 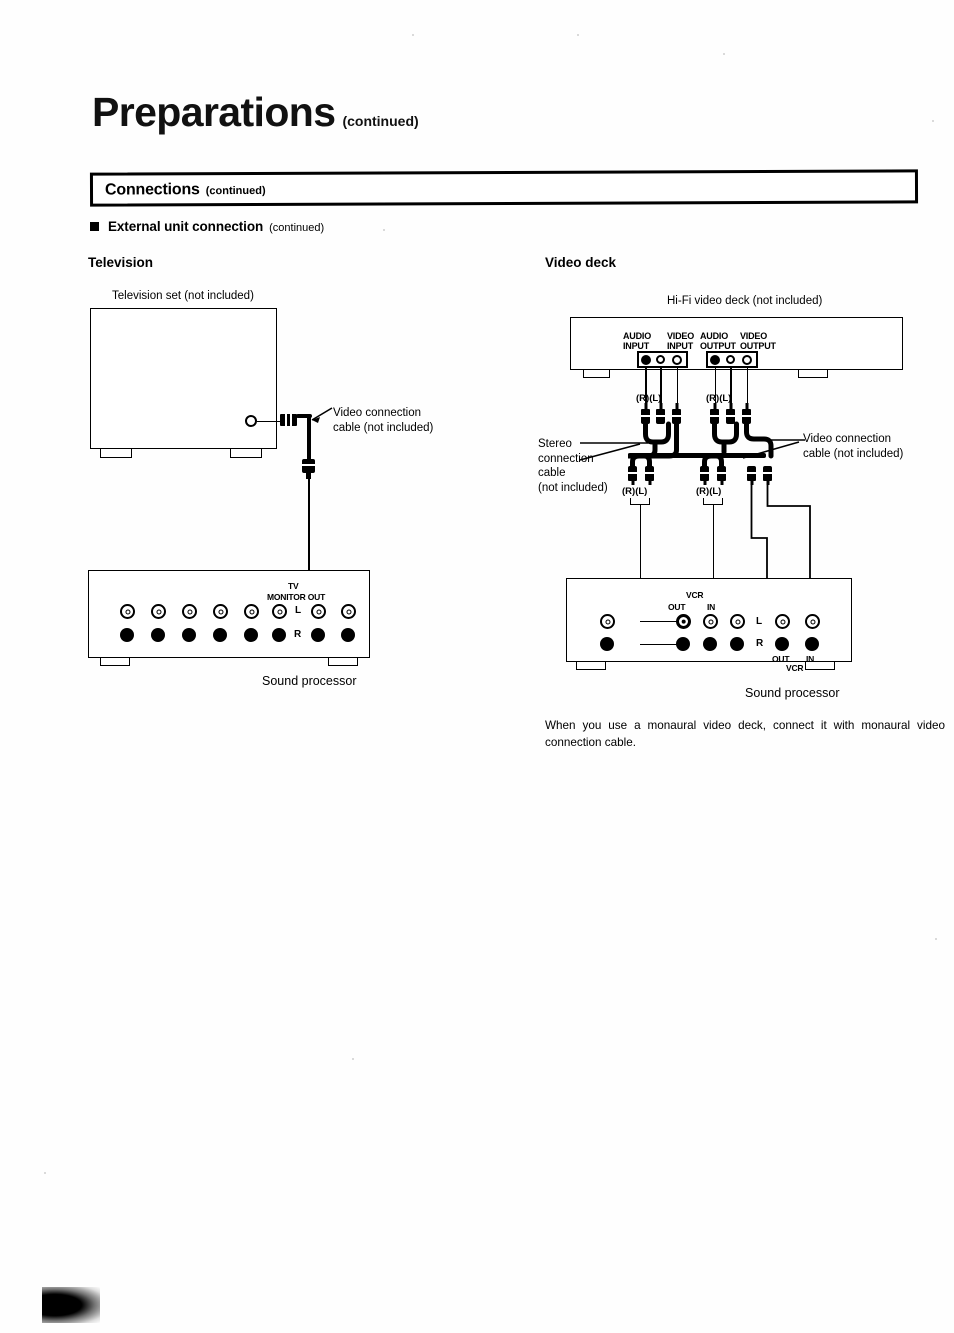 What do you see at coordinates (116, 453) in the screenshot?
I see `television-foot-left` at bounding box center [116, 453].